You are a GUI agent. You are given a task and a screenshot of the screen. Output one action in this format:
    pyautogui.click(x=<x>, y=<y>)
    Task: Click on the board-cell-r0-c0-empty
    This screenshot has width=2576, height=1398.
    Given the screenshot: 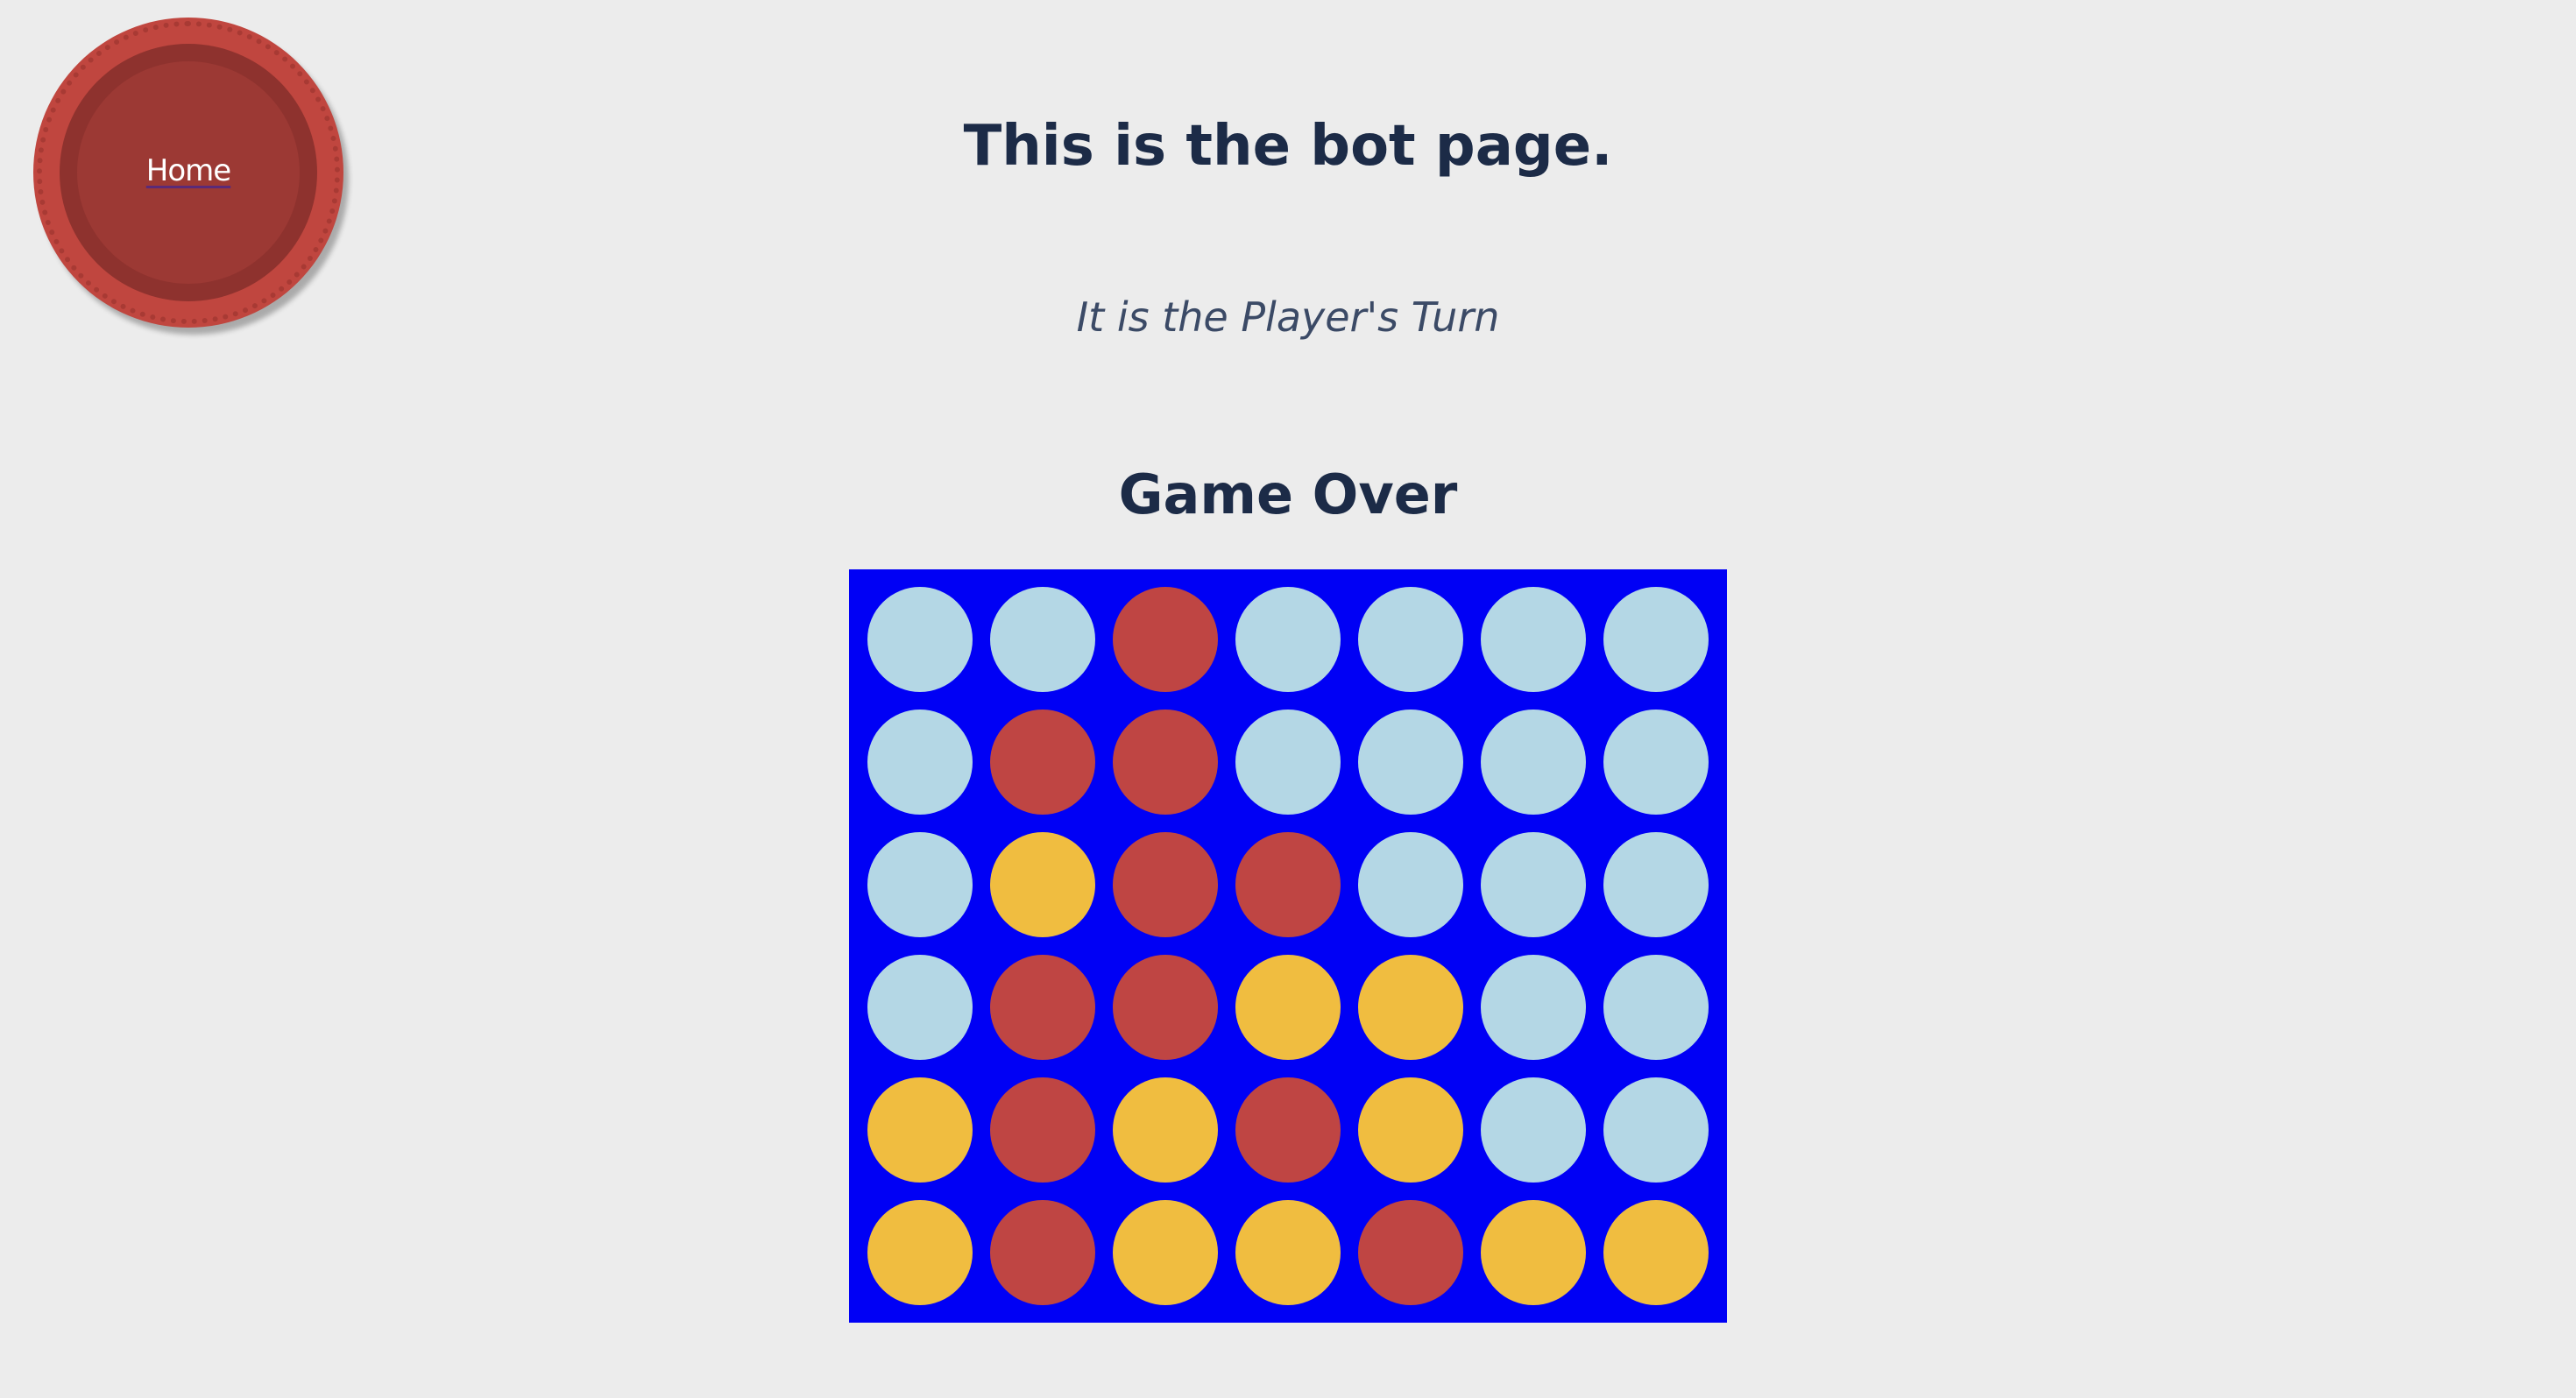 What is the action you would take?
    pyautogui.click(x=920, y=639)
    